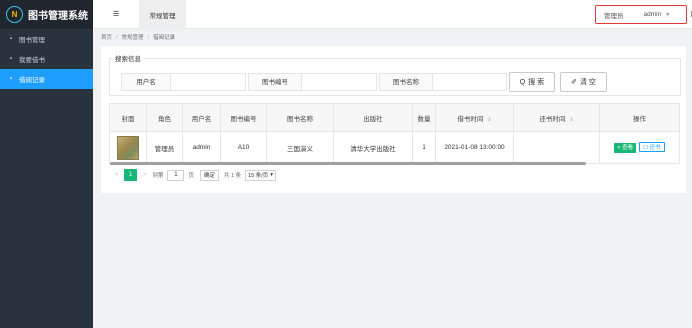 This screenshot has height=328, width=692. I want to click on clear-button: ✐ 清 空, so click(583, 82).